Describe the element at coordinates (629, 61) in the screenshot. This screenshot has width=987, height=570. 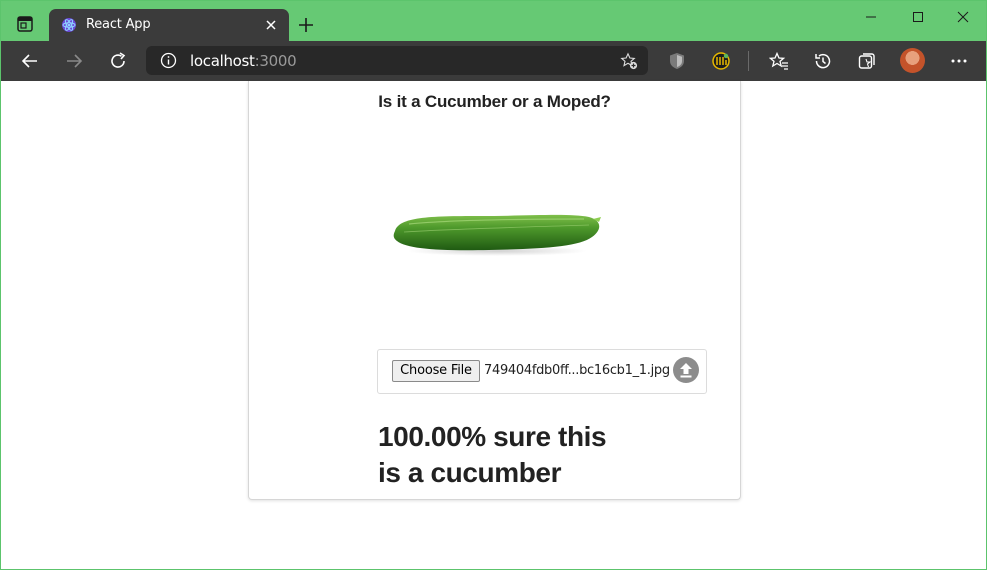
I see `star-plus-icon` at that location.